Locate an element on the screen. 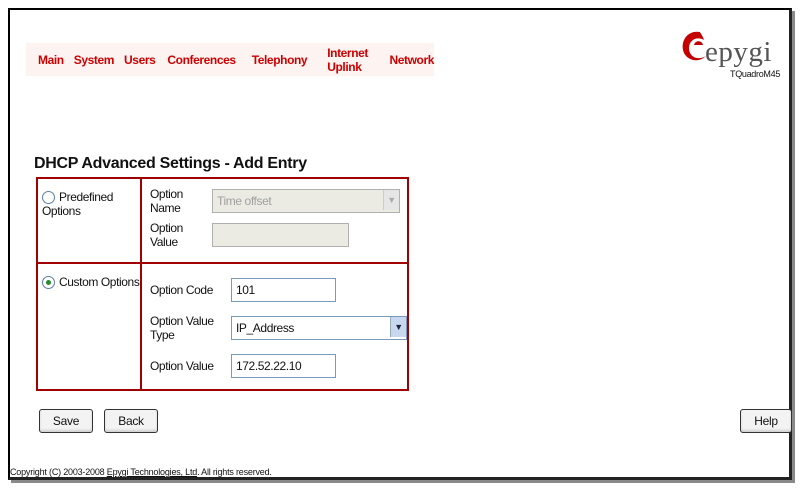 The width and height of the screenshot is (806, 489). save-button: Save is located at coordinates (66, 421).